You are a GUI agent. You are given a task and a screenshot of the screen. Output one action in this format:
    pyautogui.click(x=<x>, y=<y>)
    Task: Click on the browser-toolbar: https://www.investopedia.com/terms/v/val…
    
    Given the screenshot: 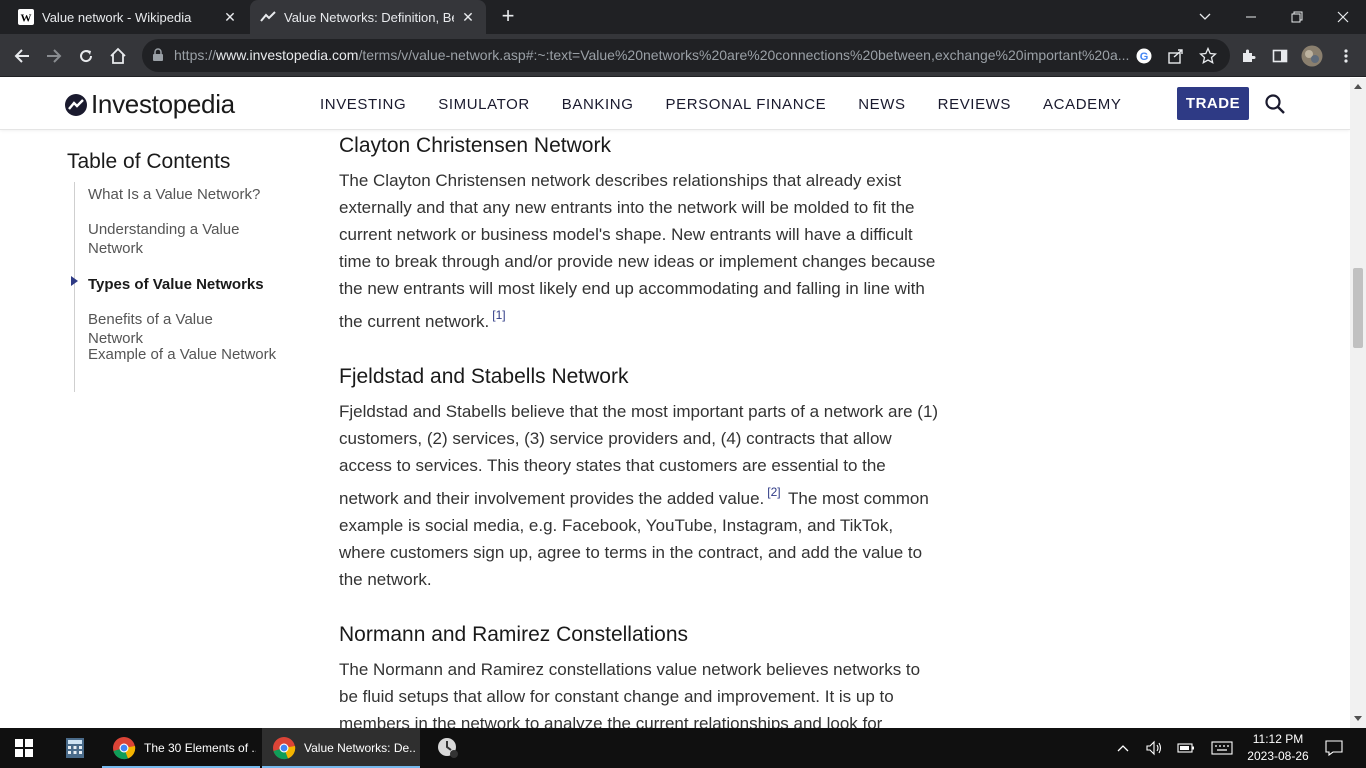 What is the action you would take?
    pyautogui.click(x=683, y=55)
    